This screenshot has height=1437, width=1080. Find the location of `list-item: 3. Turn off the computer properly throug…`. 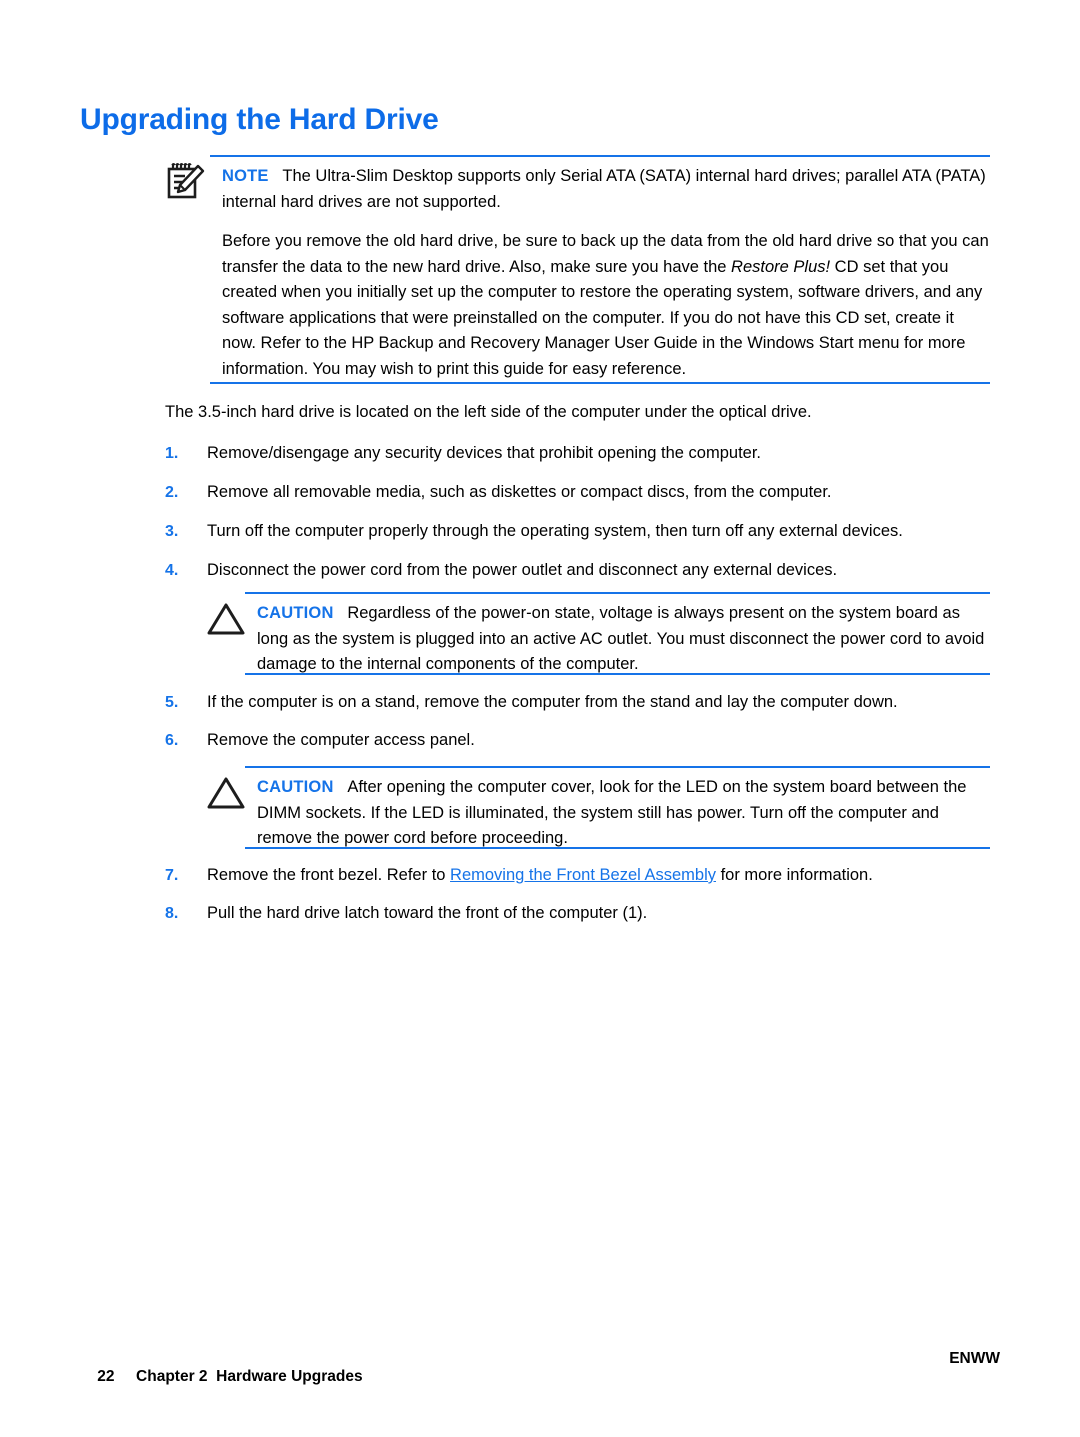

list-item: 3. Turn off the computer properly throug… is located at coordinates (580, 532).